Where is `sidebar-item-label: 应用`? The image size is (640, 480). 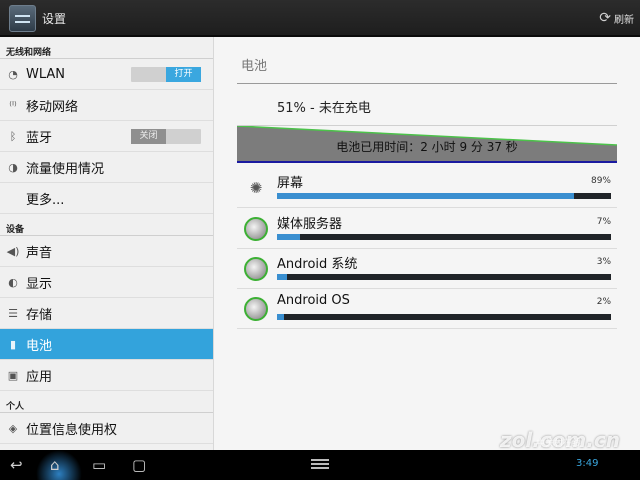 sidebar-item-label: 应用 is located at coordinates (39, 377).